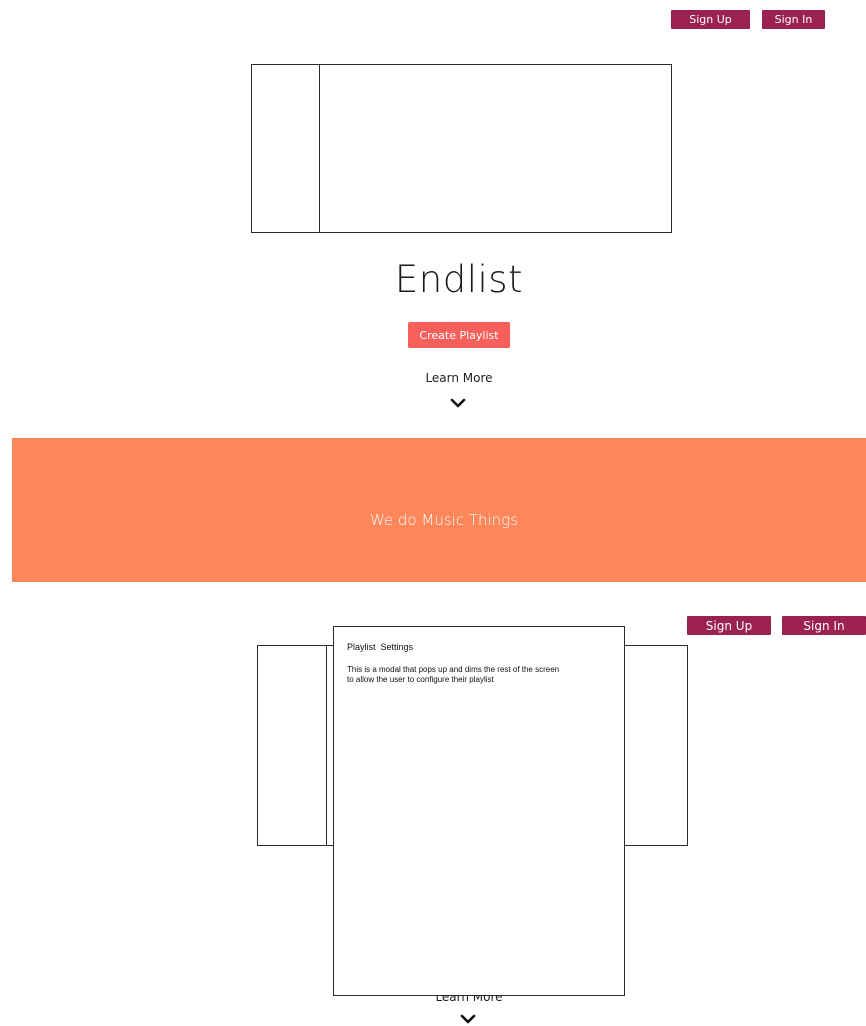 The width and height of the screenshot is (866, 1026). I want to click on learn-more-link: Learn More, so click(459, 378).